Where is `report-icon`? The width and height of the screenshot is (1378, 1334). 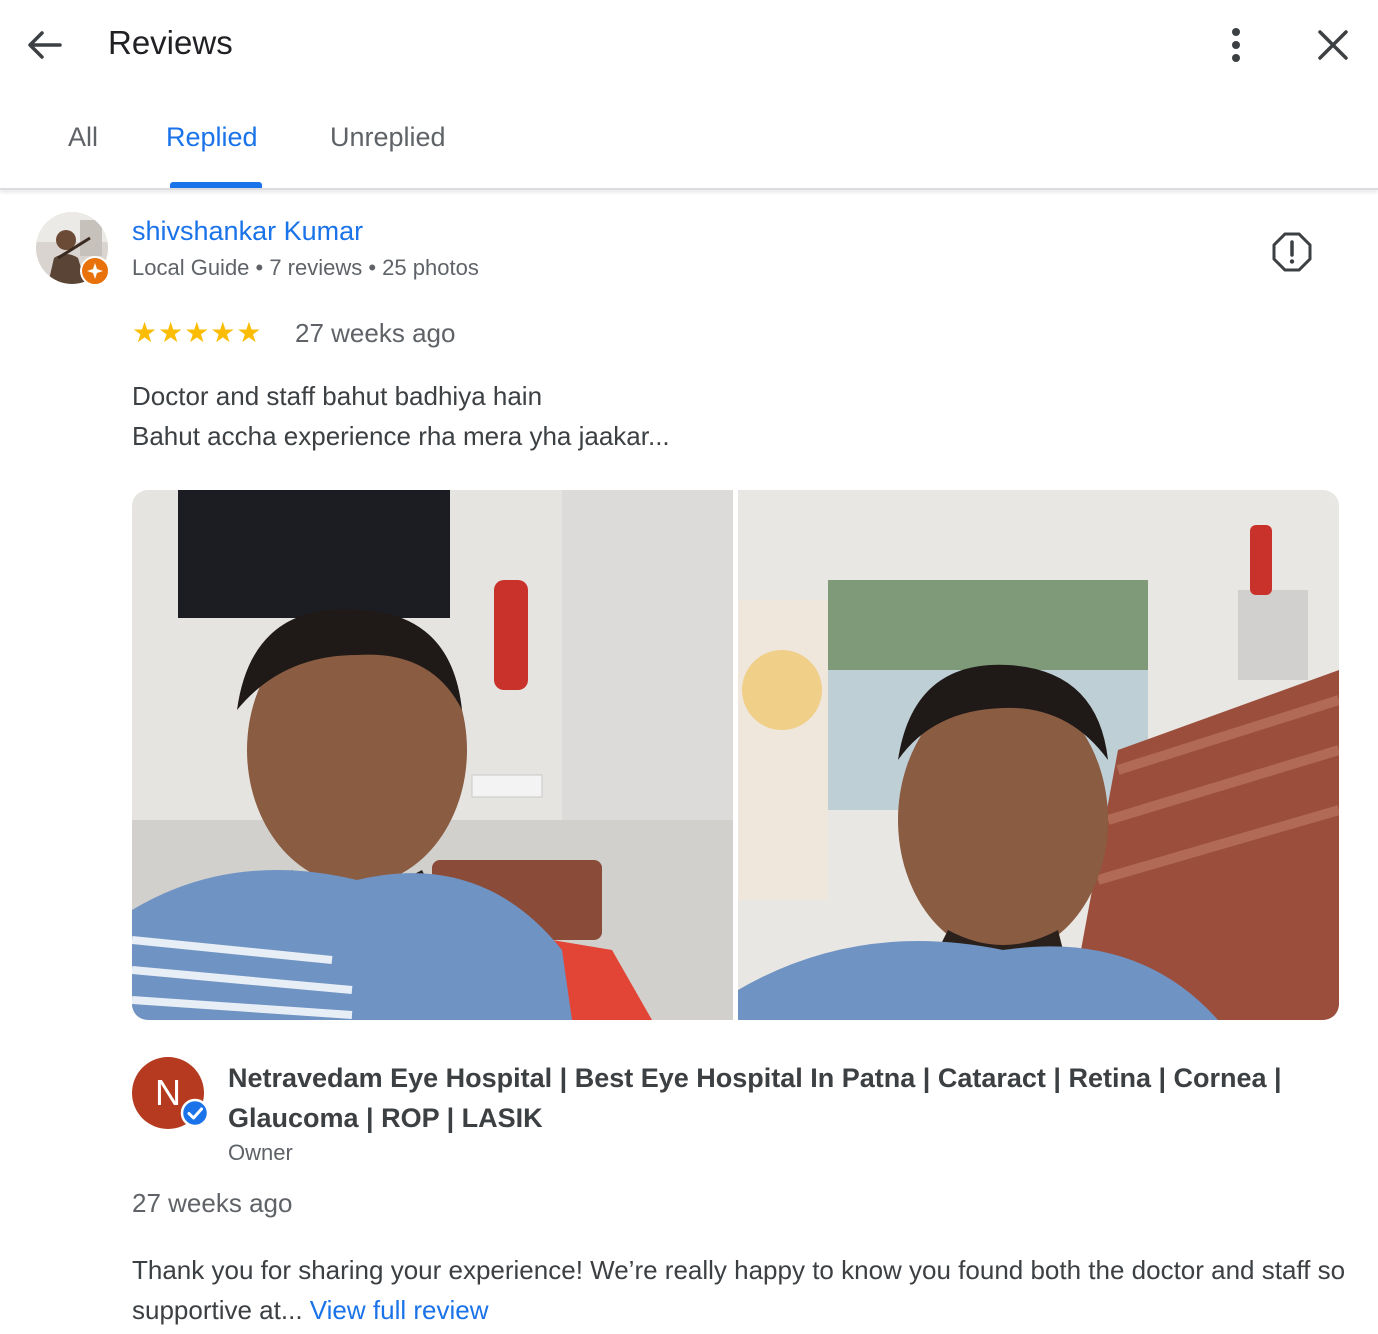 report-icon is located at coordinates (1292, 252).